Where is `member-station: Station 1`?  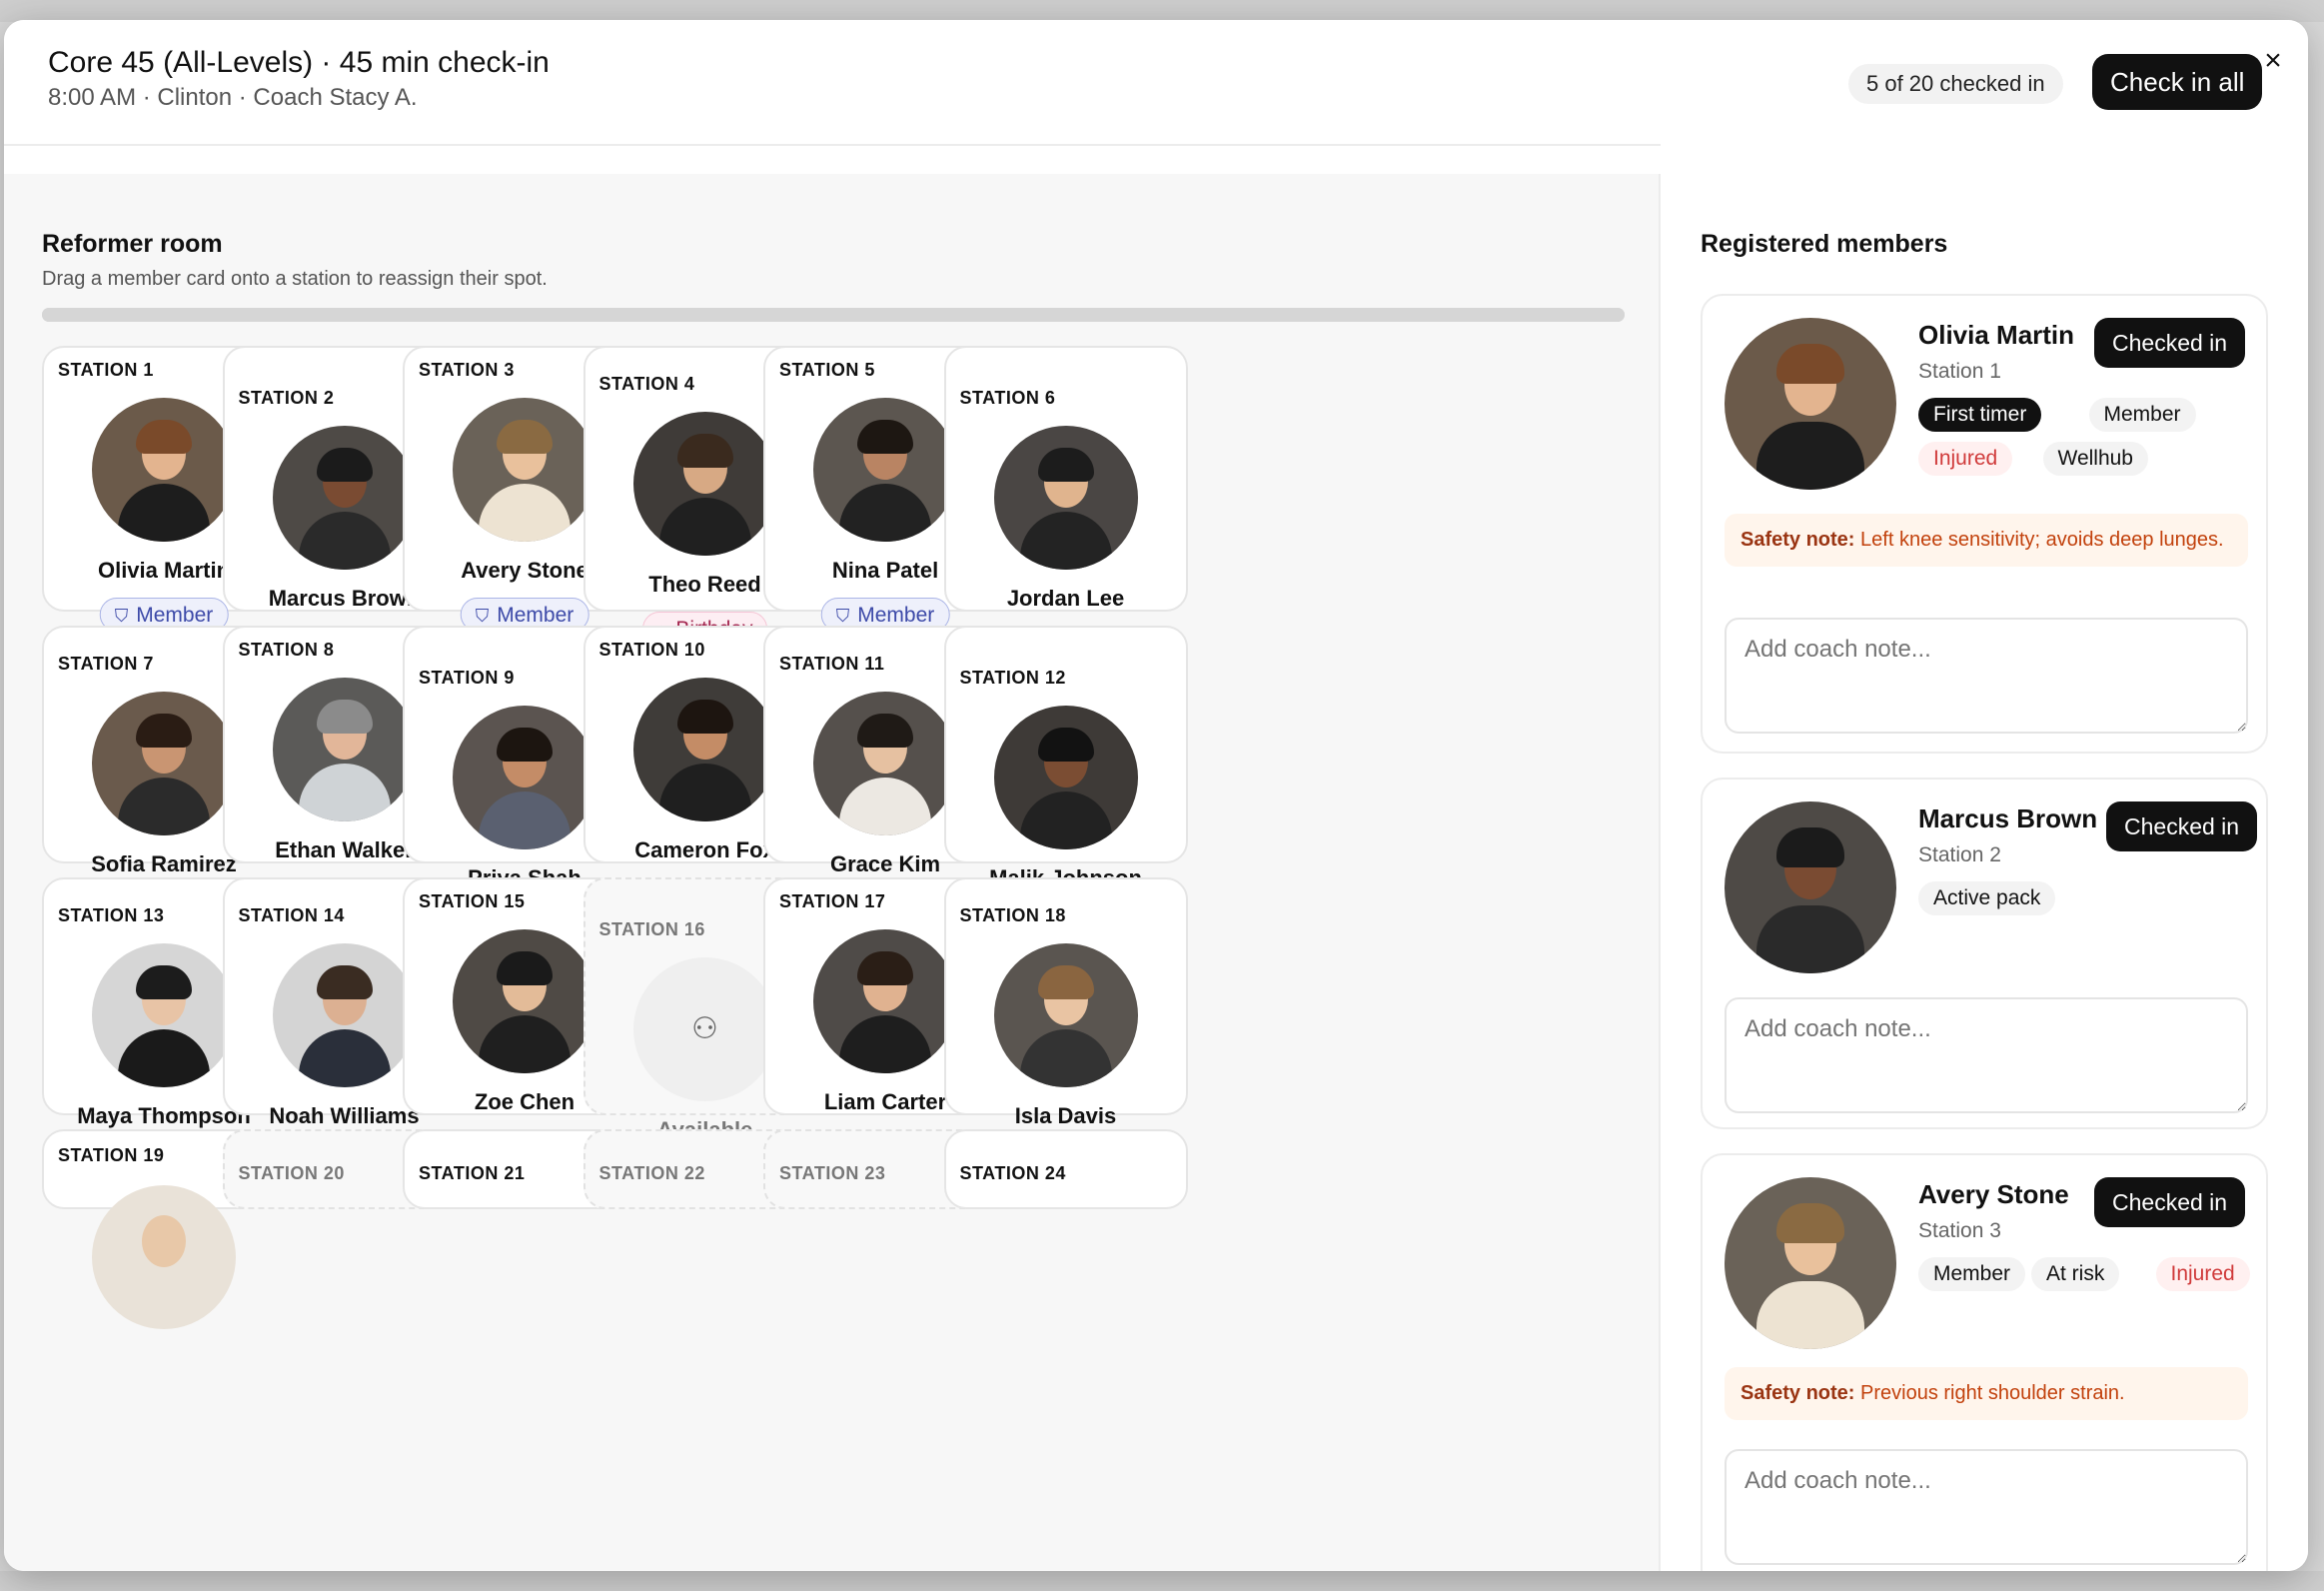
member-station: Station 1 is located at coordinates (1959, 371).